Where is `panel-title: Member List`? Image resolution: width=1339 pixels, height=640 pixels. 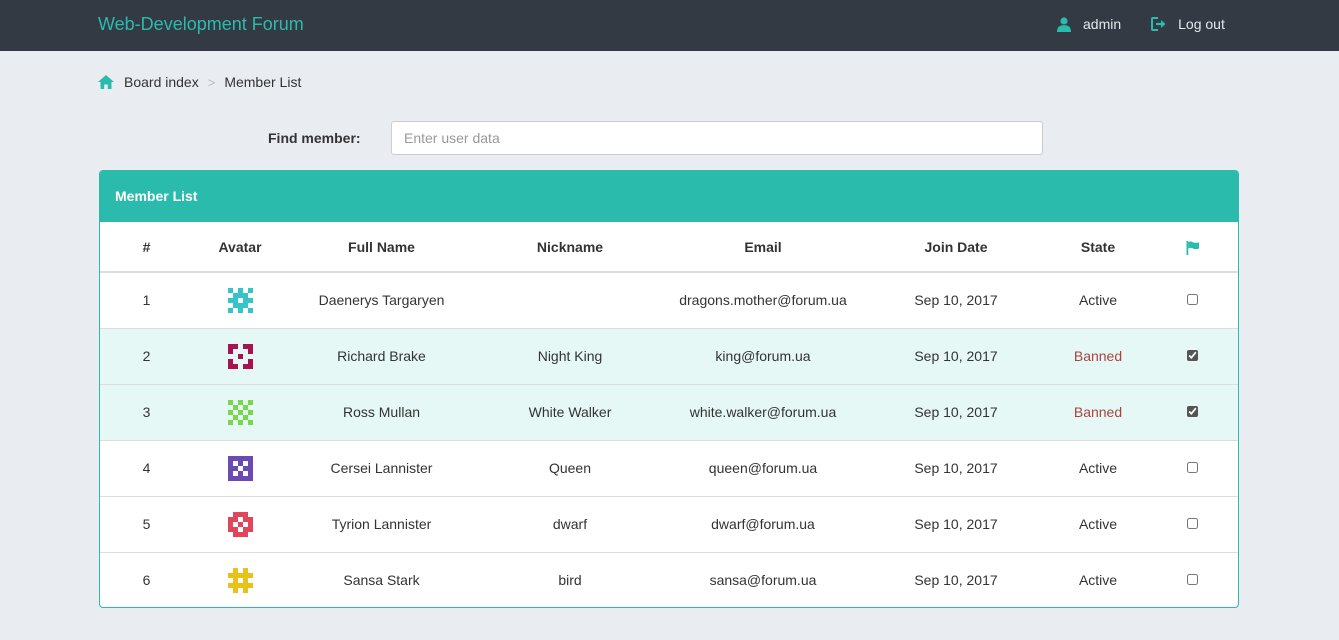
panel-title: Member List is located at coordinates (669, 196).